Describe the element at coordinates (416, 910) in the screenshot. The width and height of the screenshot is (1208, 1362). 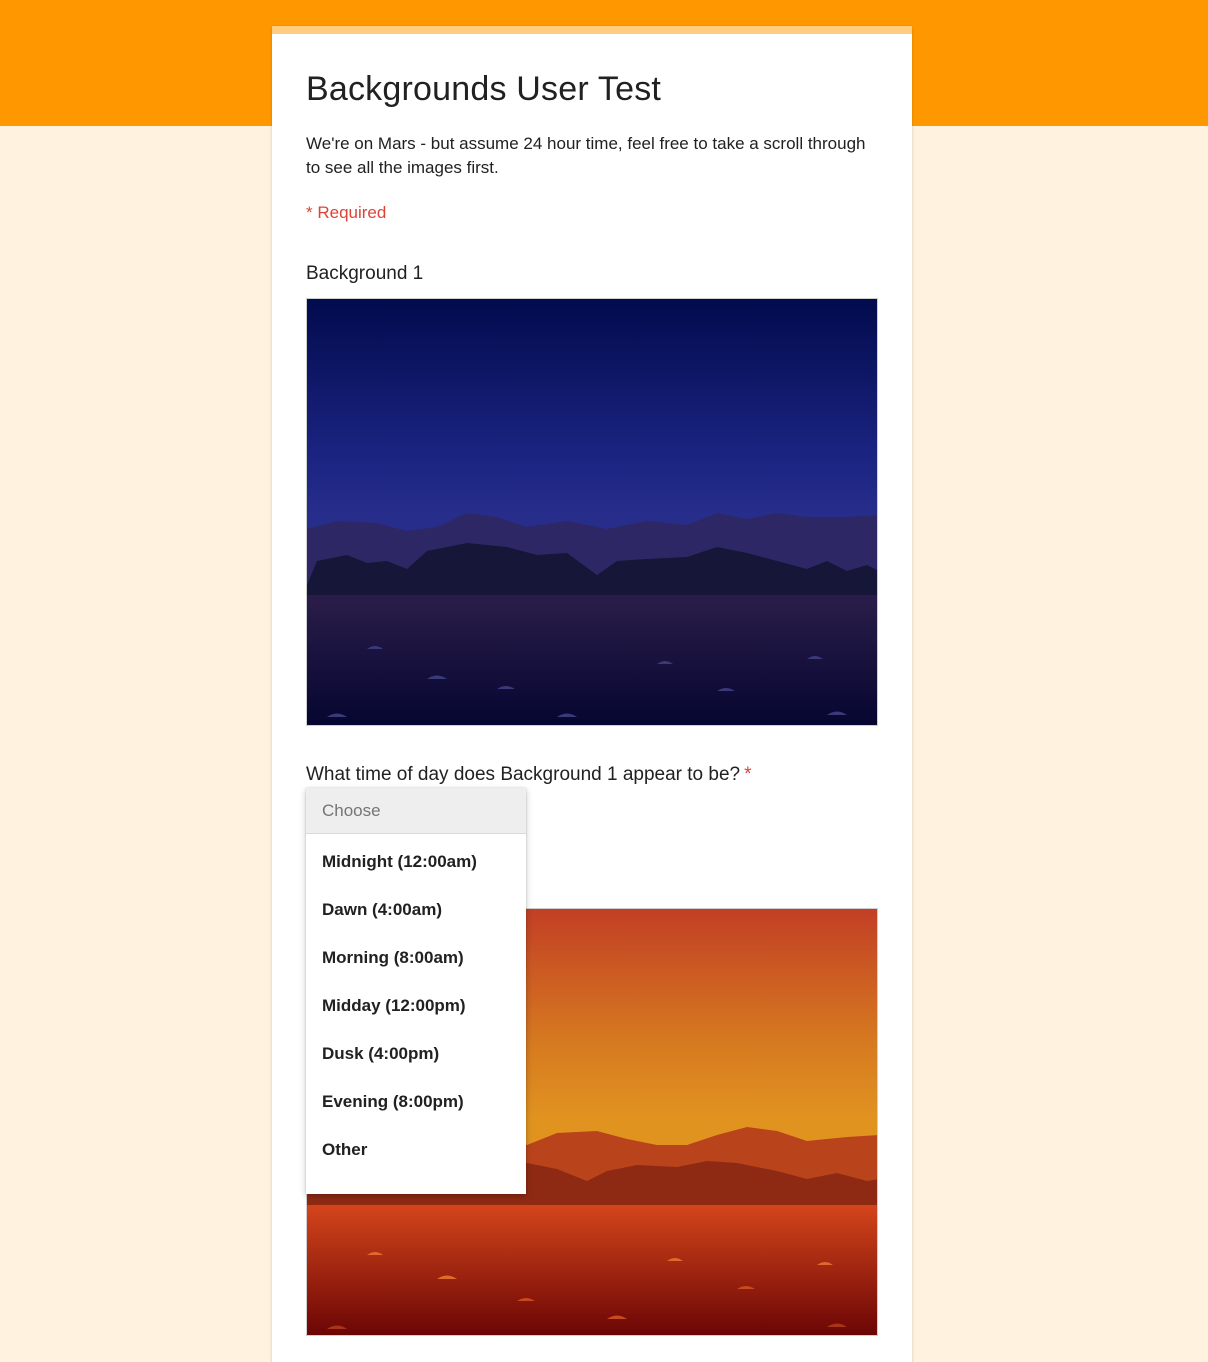
I see `option-dawn: Dawn (4:00am)` at that location.